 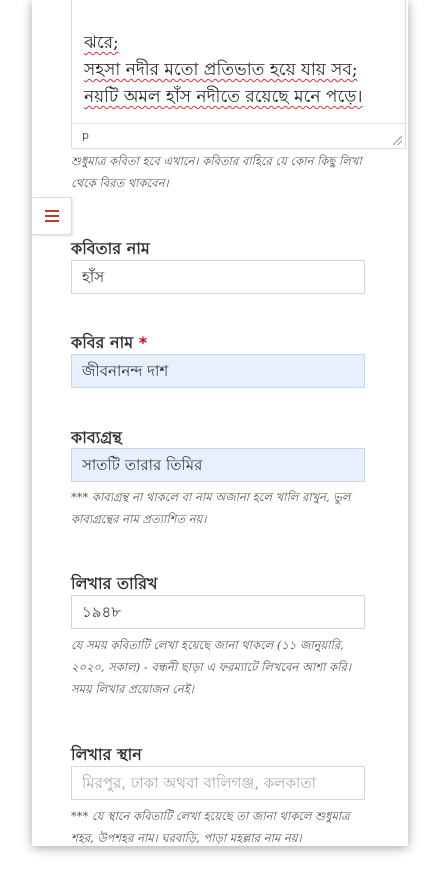 I want to click on element-path: p, so click(x=85, y=135).